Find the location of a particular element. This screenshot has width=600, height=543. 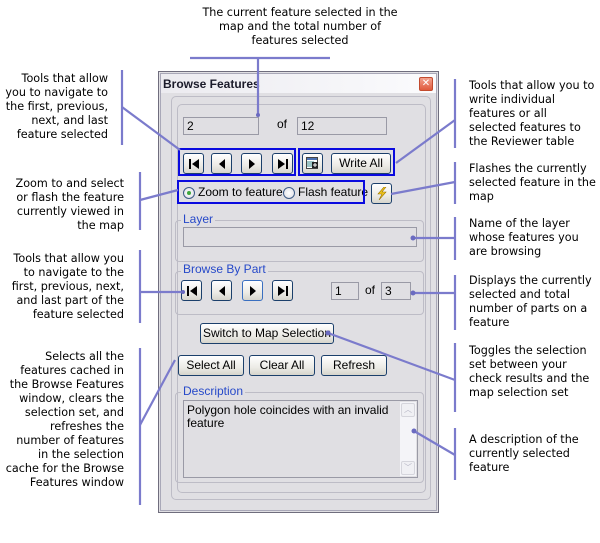

write-feature-button is located at coordinates (312, 163).